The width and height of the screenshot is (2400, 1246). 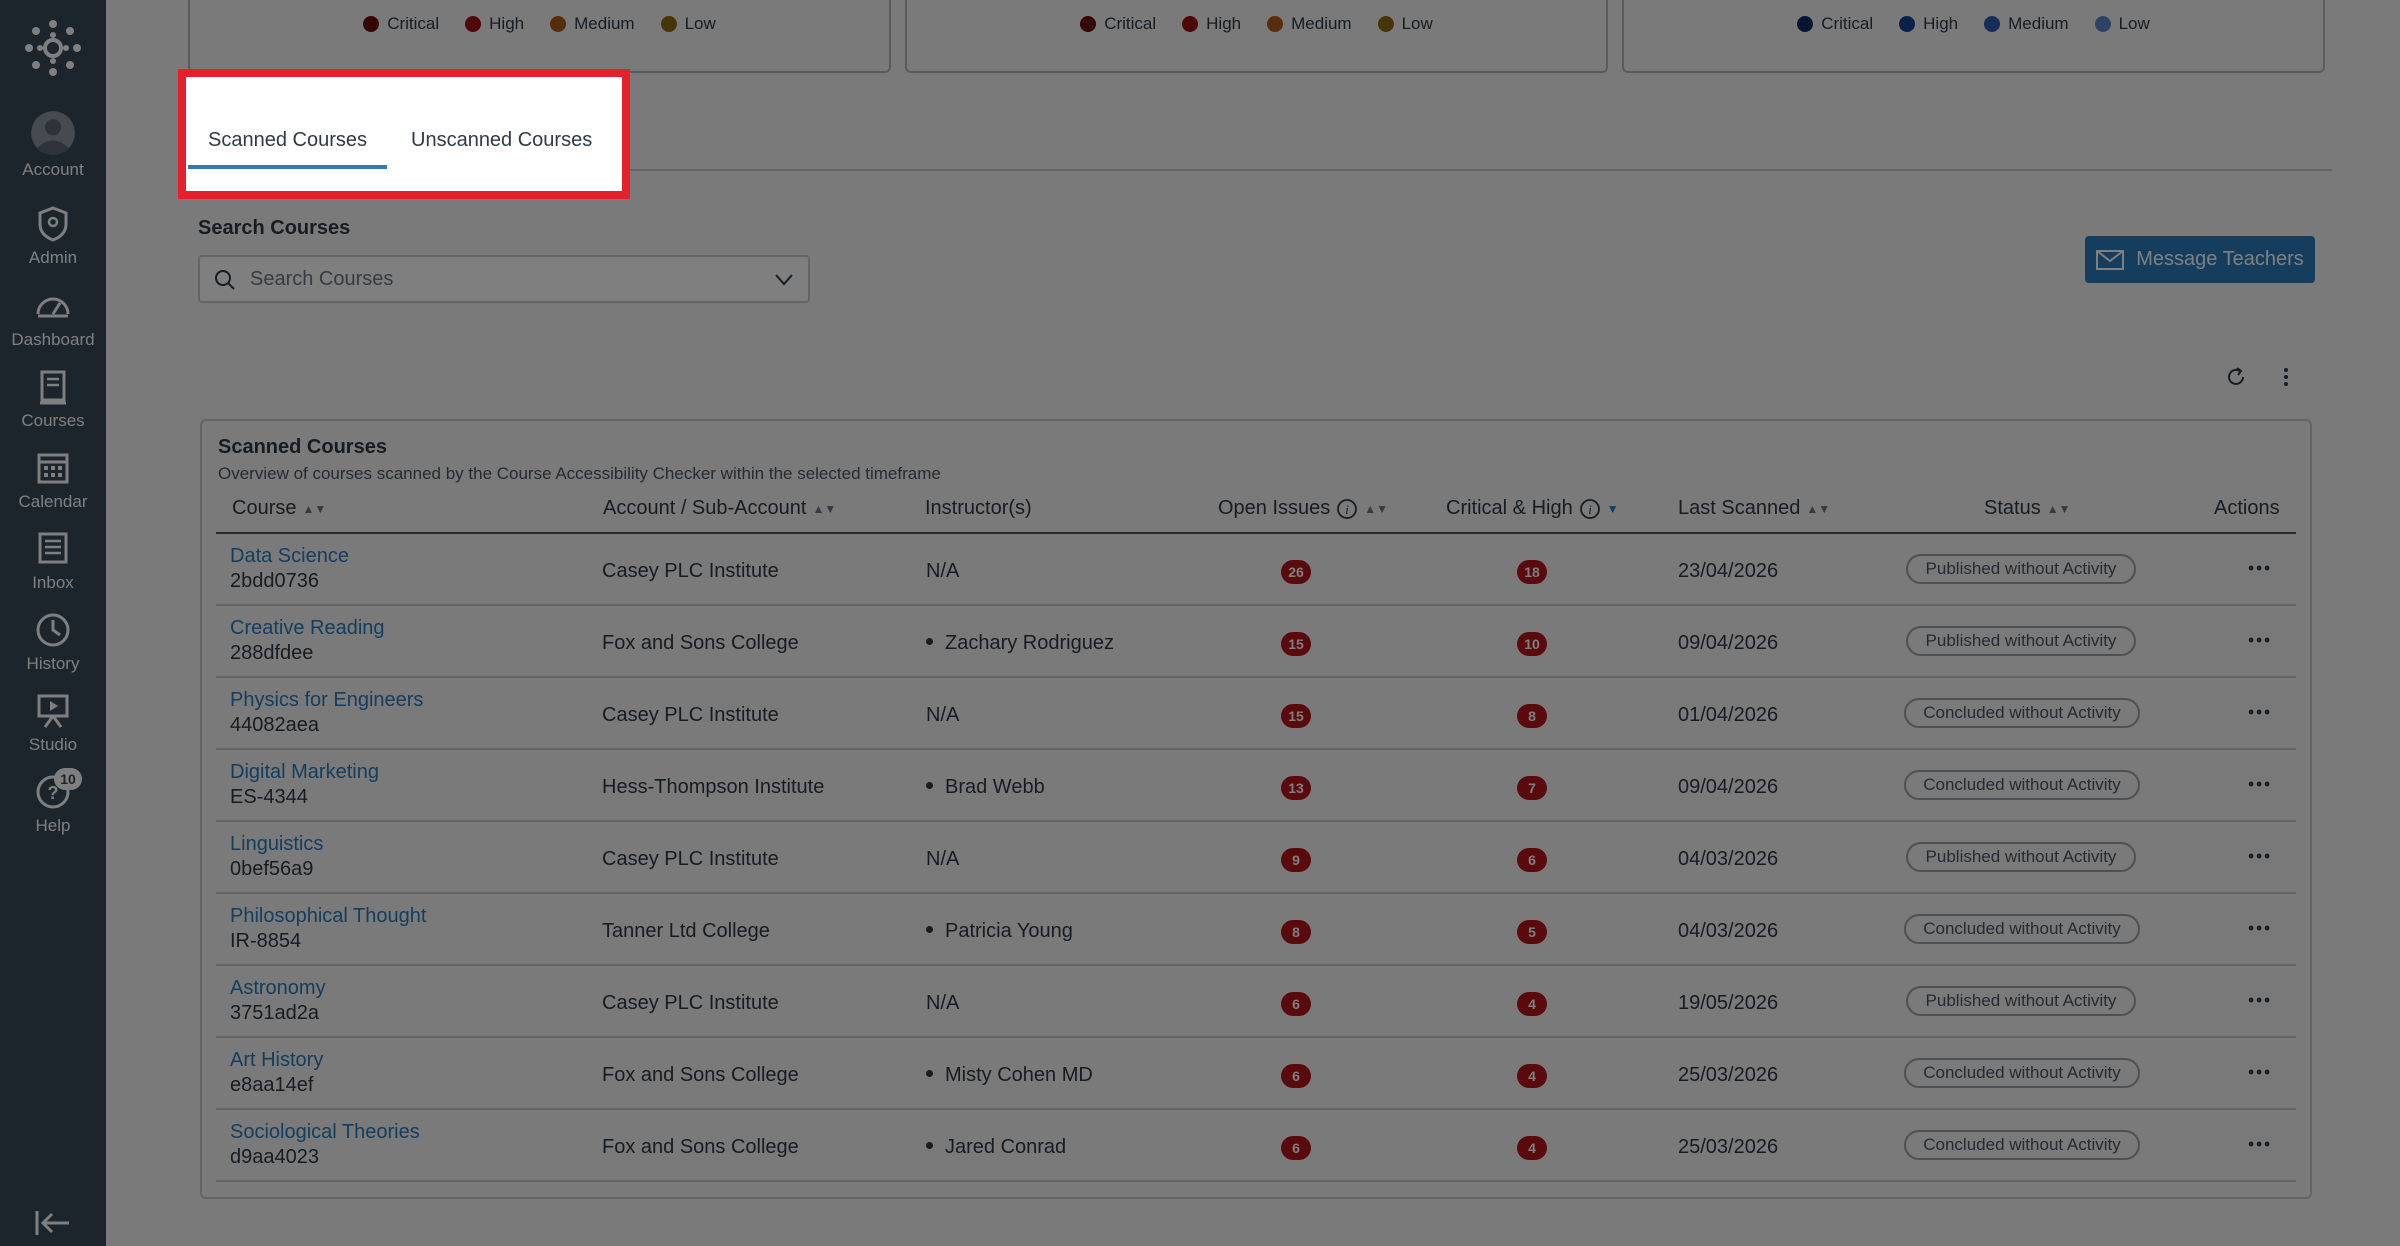 I want to click on instructor-cell: Brad Webb, so click(x=985, y=787).